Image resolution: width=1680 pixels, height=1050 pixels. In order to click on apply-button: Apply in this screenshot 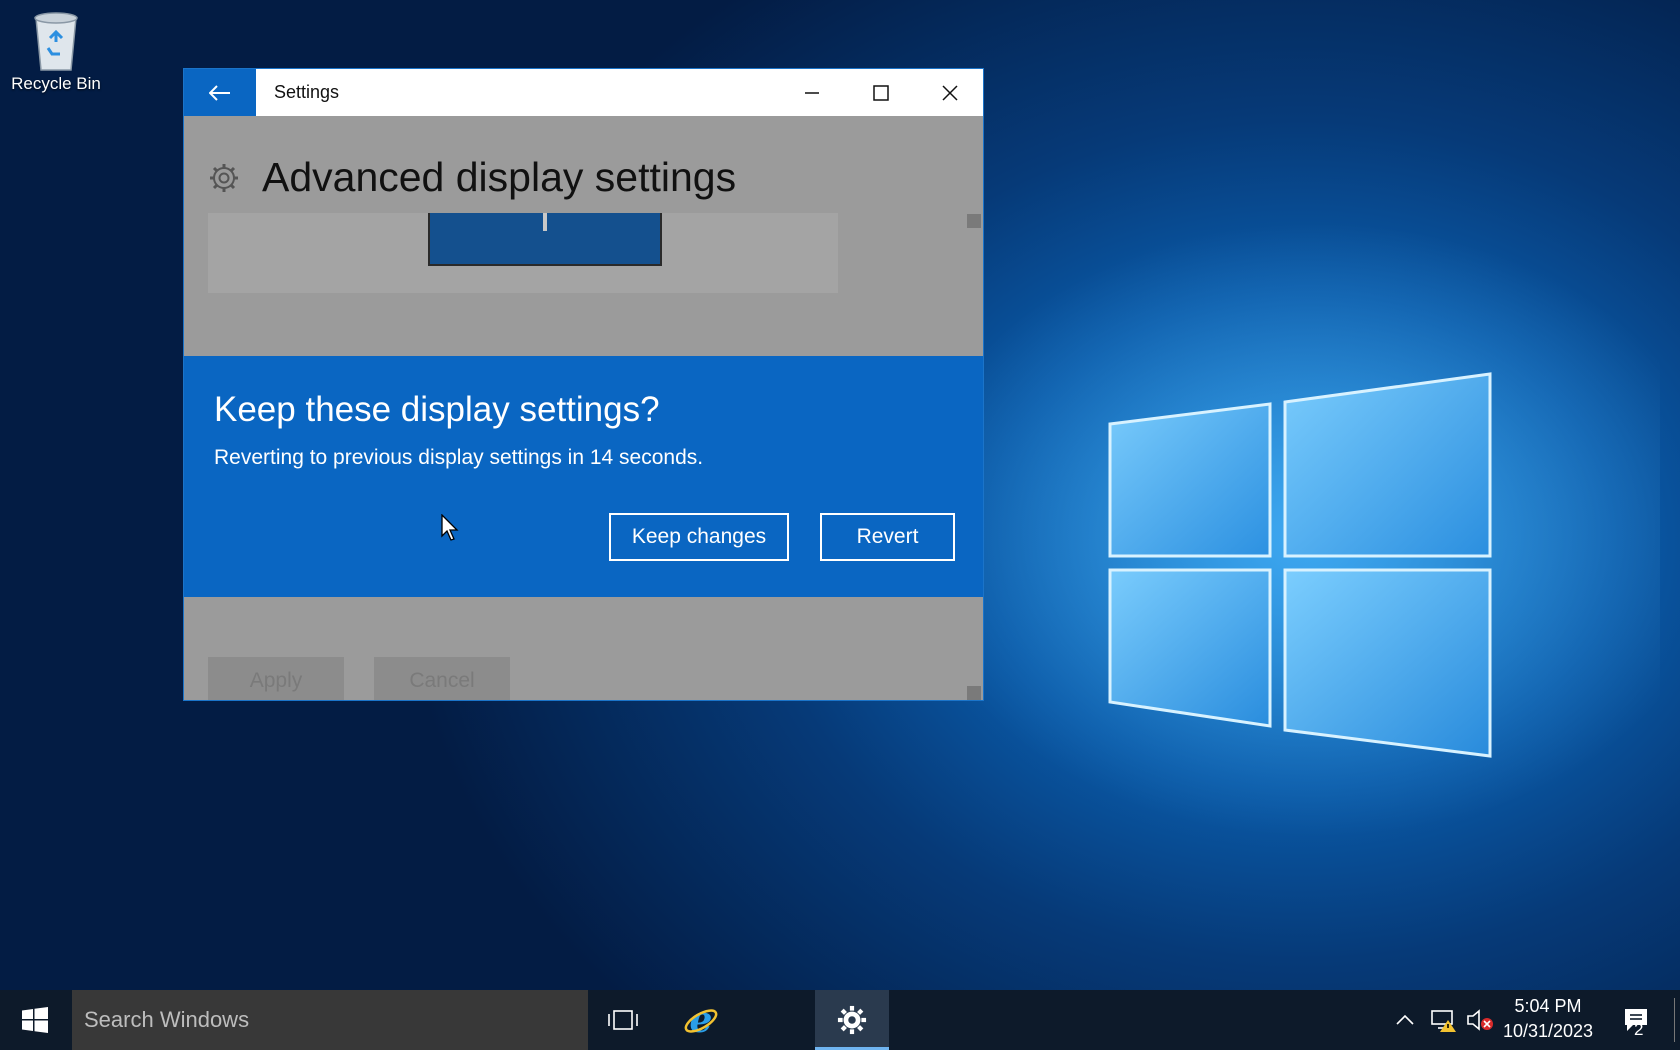, I will do `click(276, 678)`.